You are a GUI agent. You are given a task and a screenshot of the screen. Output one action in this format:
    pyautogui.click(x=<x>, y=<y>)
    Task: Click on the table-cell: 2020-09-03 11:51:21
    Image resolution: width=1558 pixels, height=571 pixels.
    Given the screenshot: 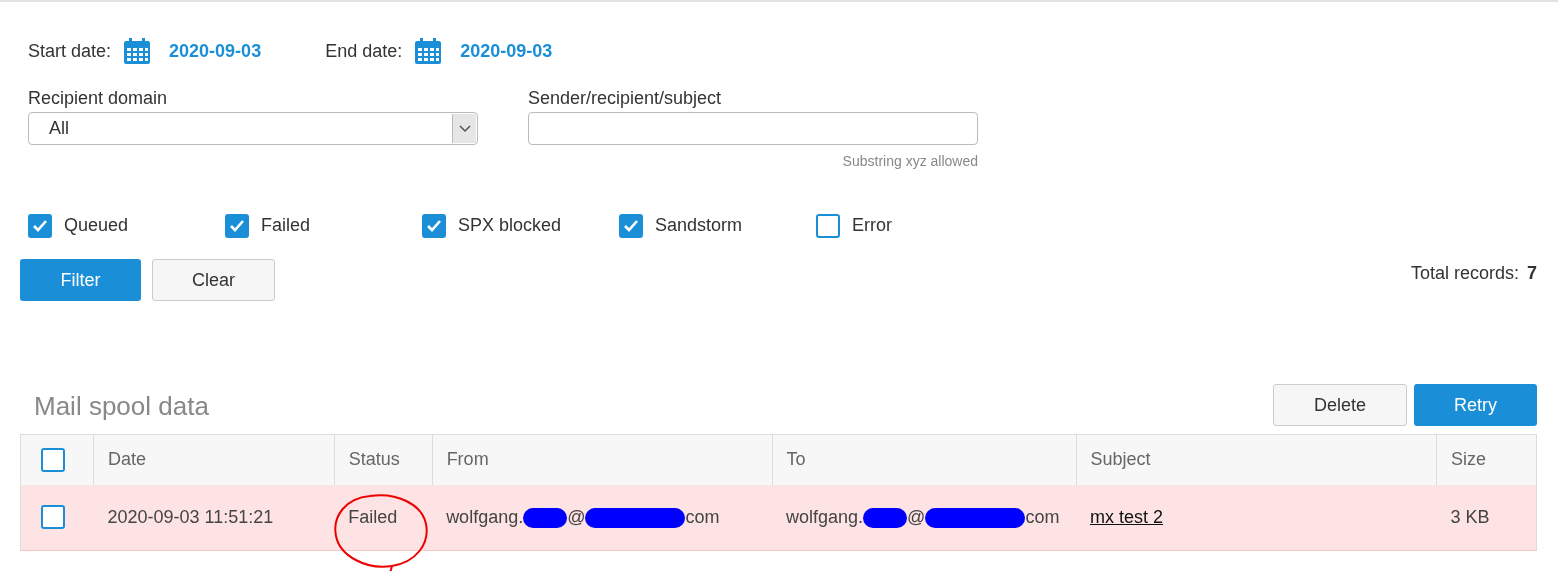 What is the action you would take?
    pyautogui.click(x=214, y=517)
    